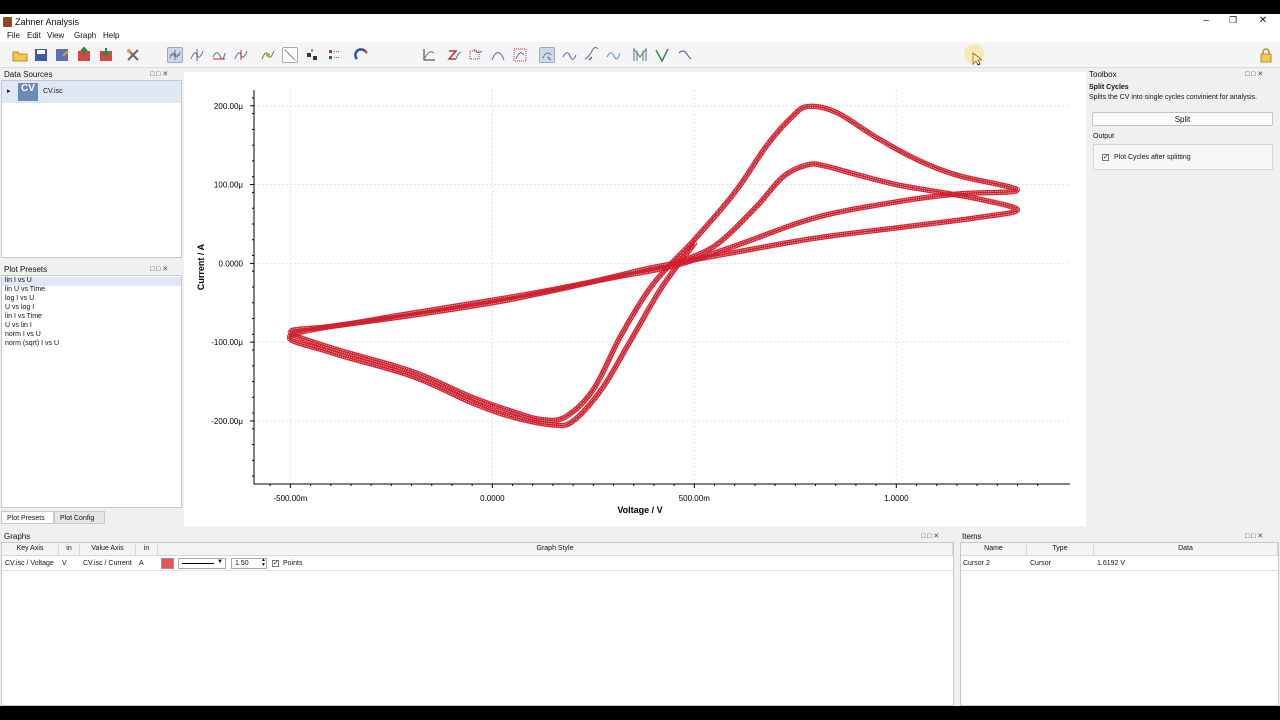 The width and height of the screenshot is (1280, 720). Describe the element at coordinates (7, 22) in the screenshot. I see `app-logo-icon` at that location.